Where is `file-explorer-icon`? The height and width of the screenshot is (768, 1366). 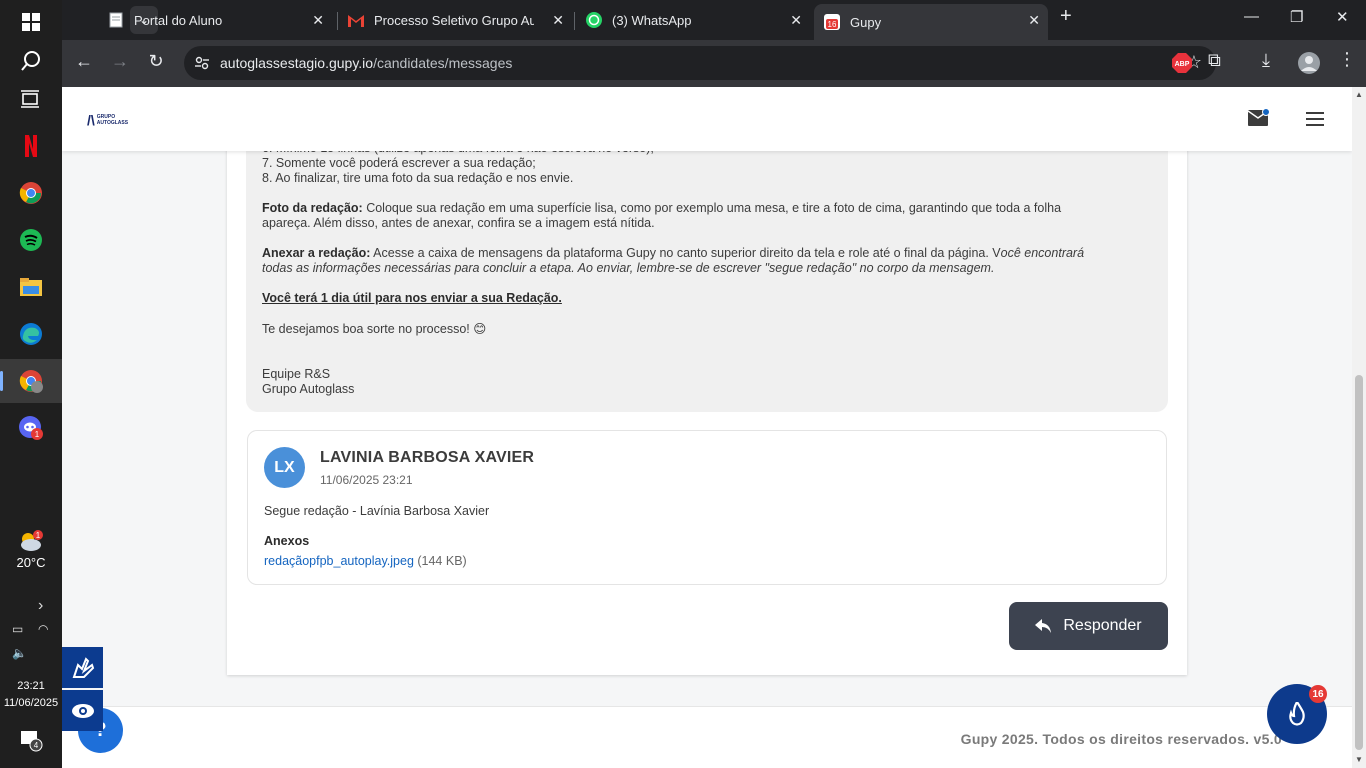
file-explorer-icon is located at coordinates (31, 287).